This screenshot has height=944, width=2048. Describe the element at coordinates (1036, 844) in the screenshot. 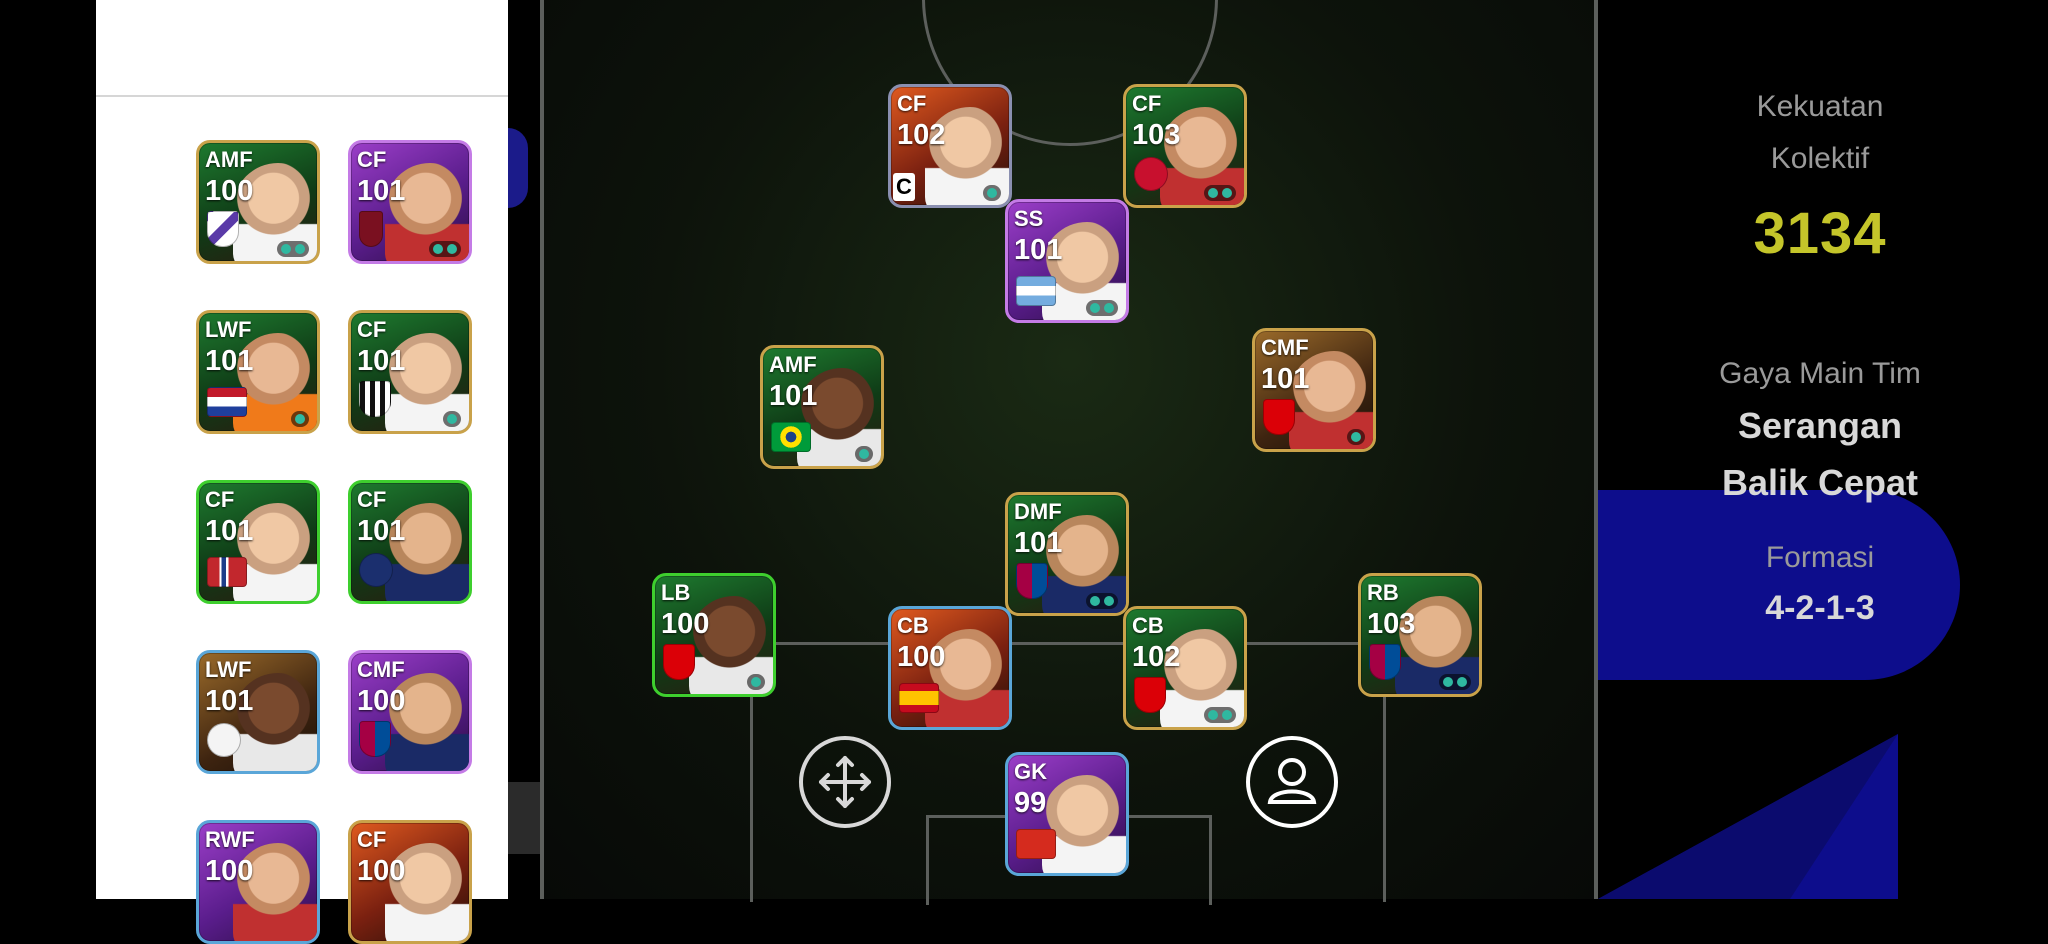

I see `flag-switzerland-icon` at that location.